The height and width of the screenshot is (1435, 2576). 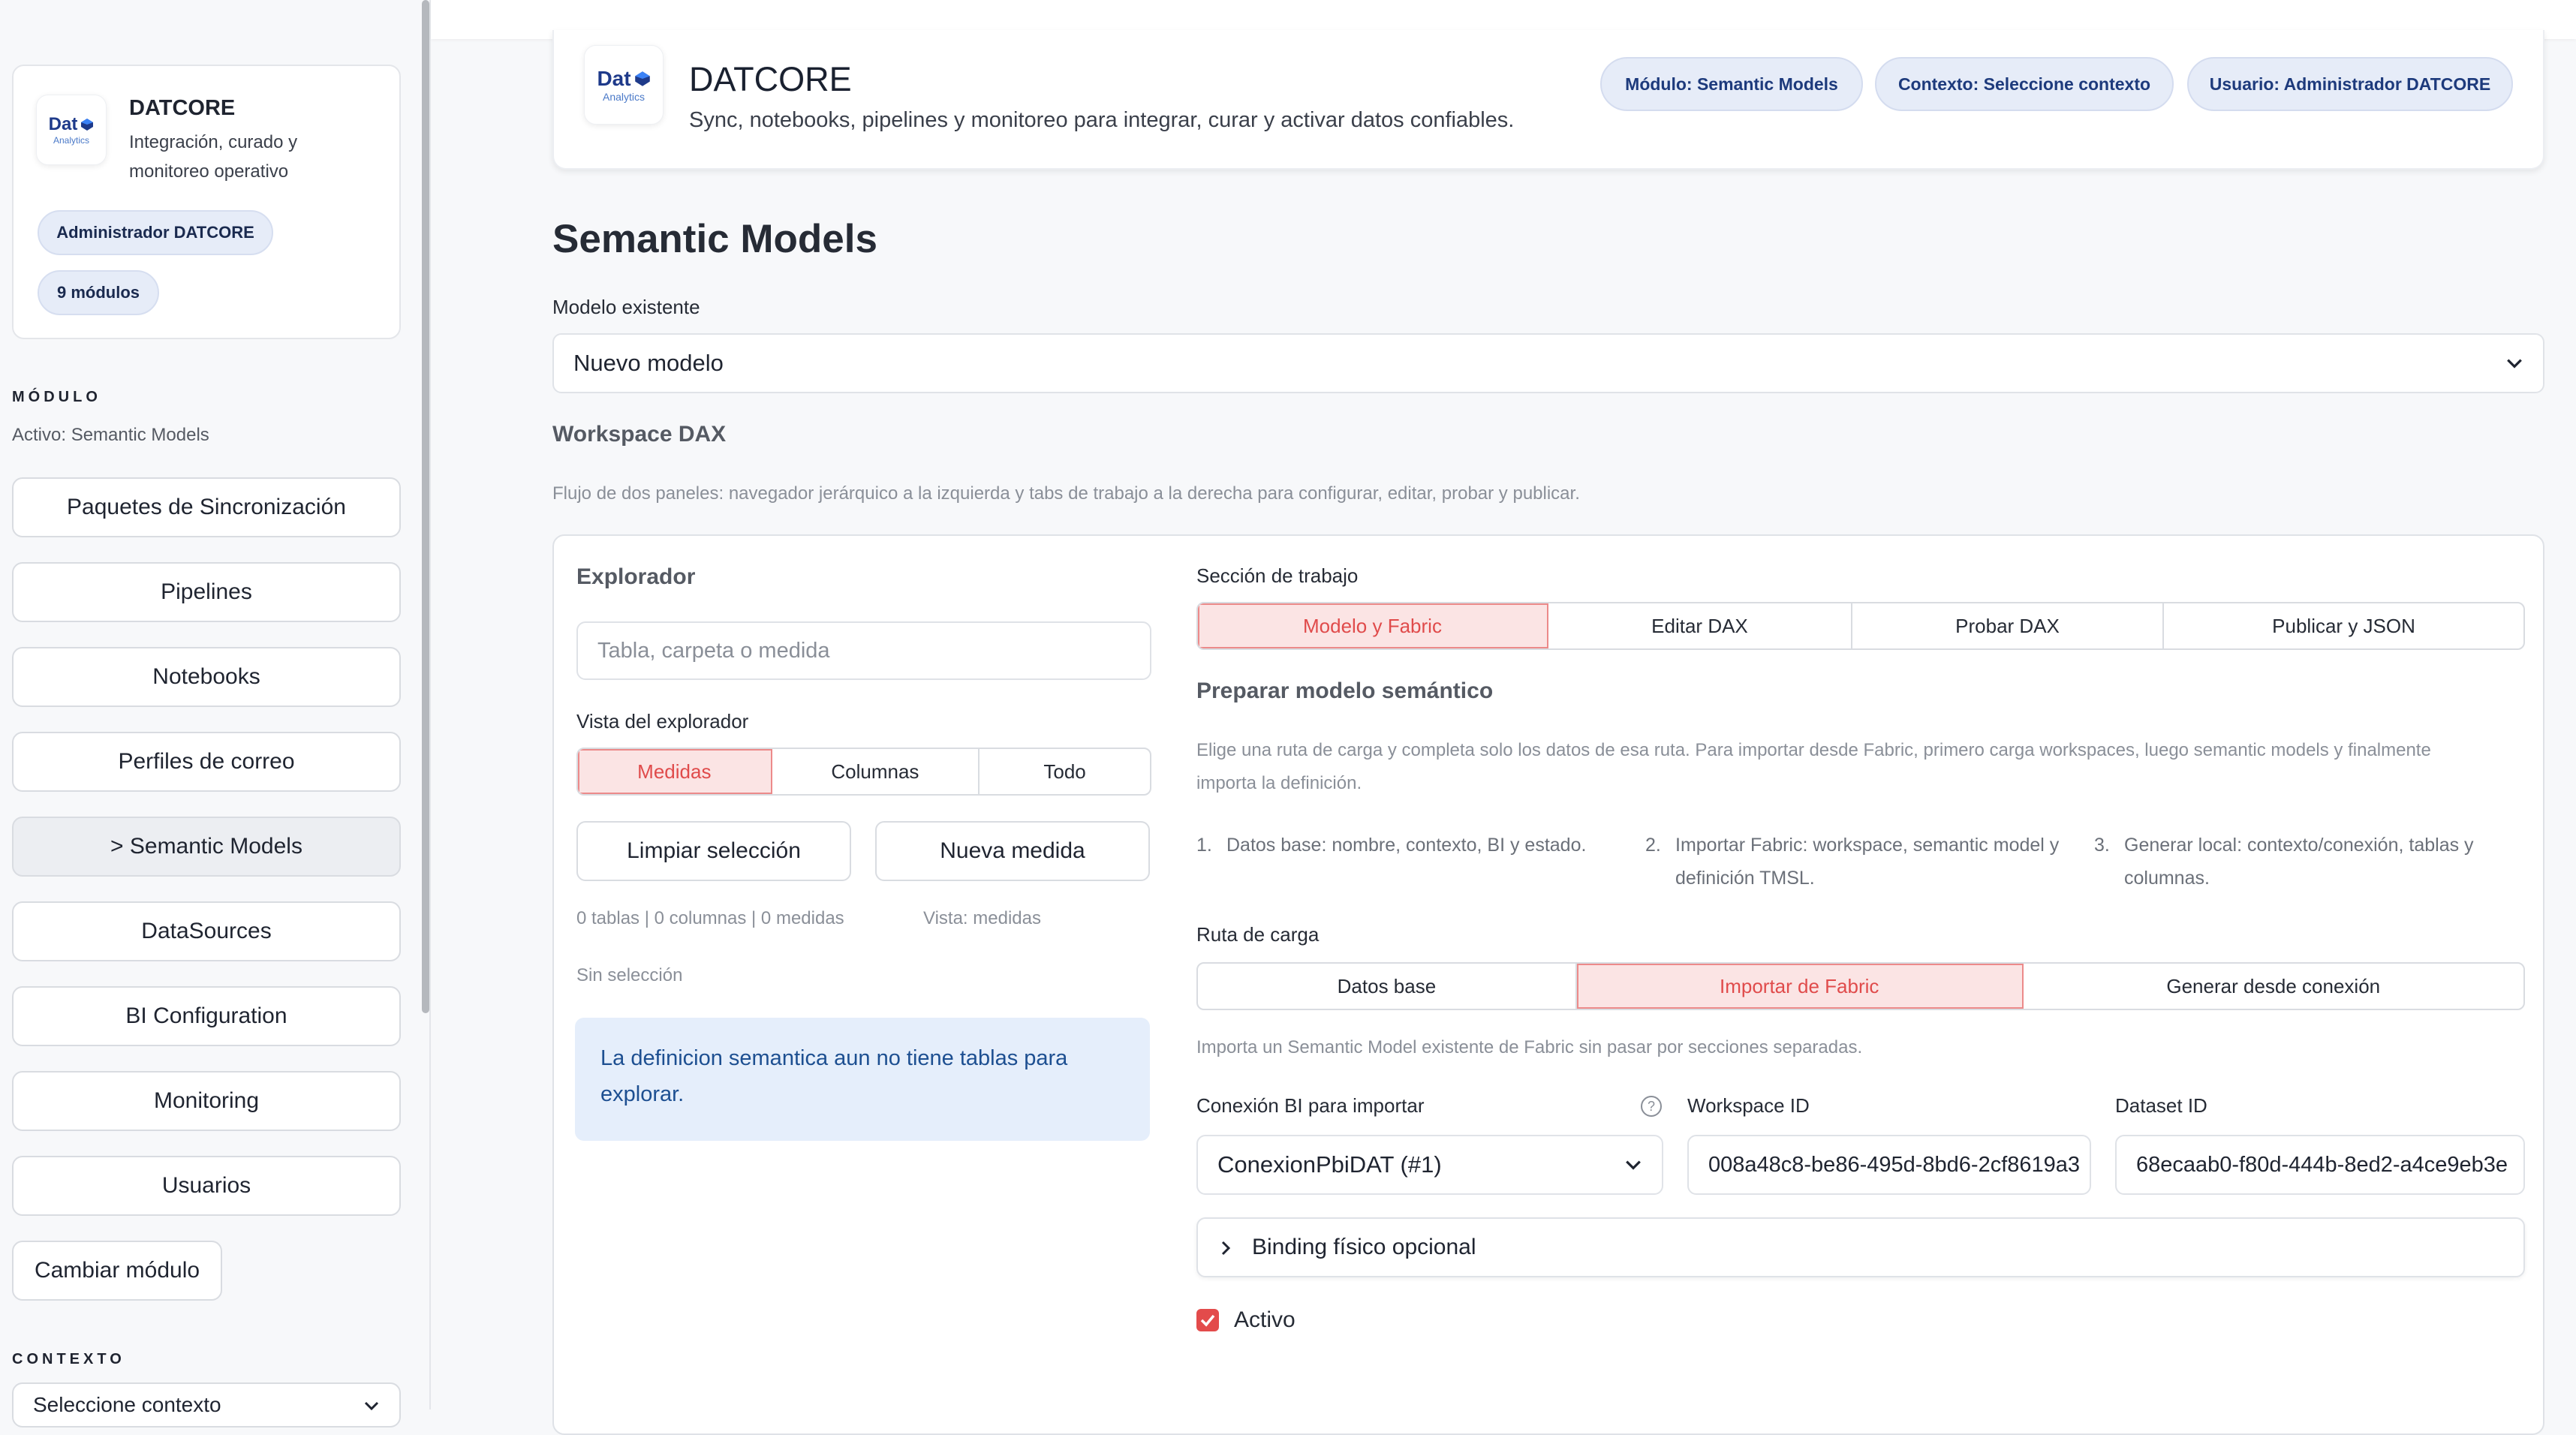 What do you see at coordinates (206, 677) in the screenshot?
I see `nav-item-notebooks: Notebooks` at bounding box center [206, 677].